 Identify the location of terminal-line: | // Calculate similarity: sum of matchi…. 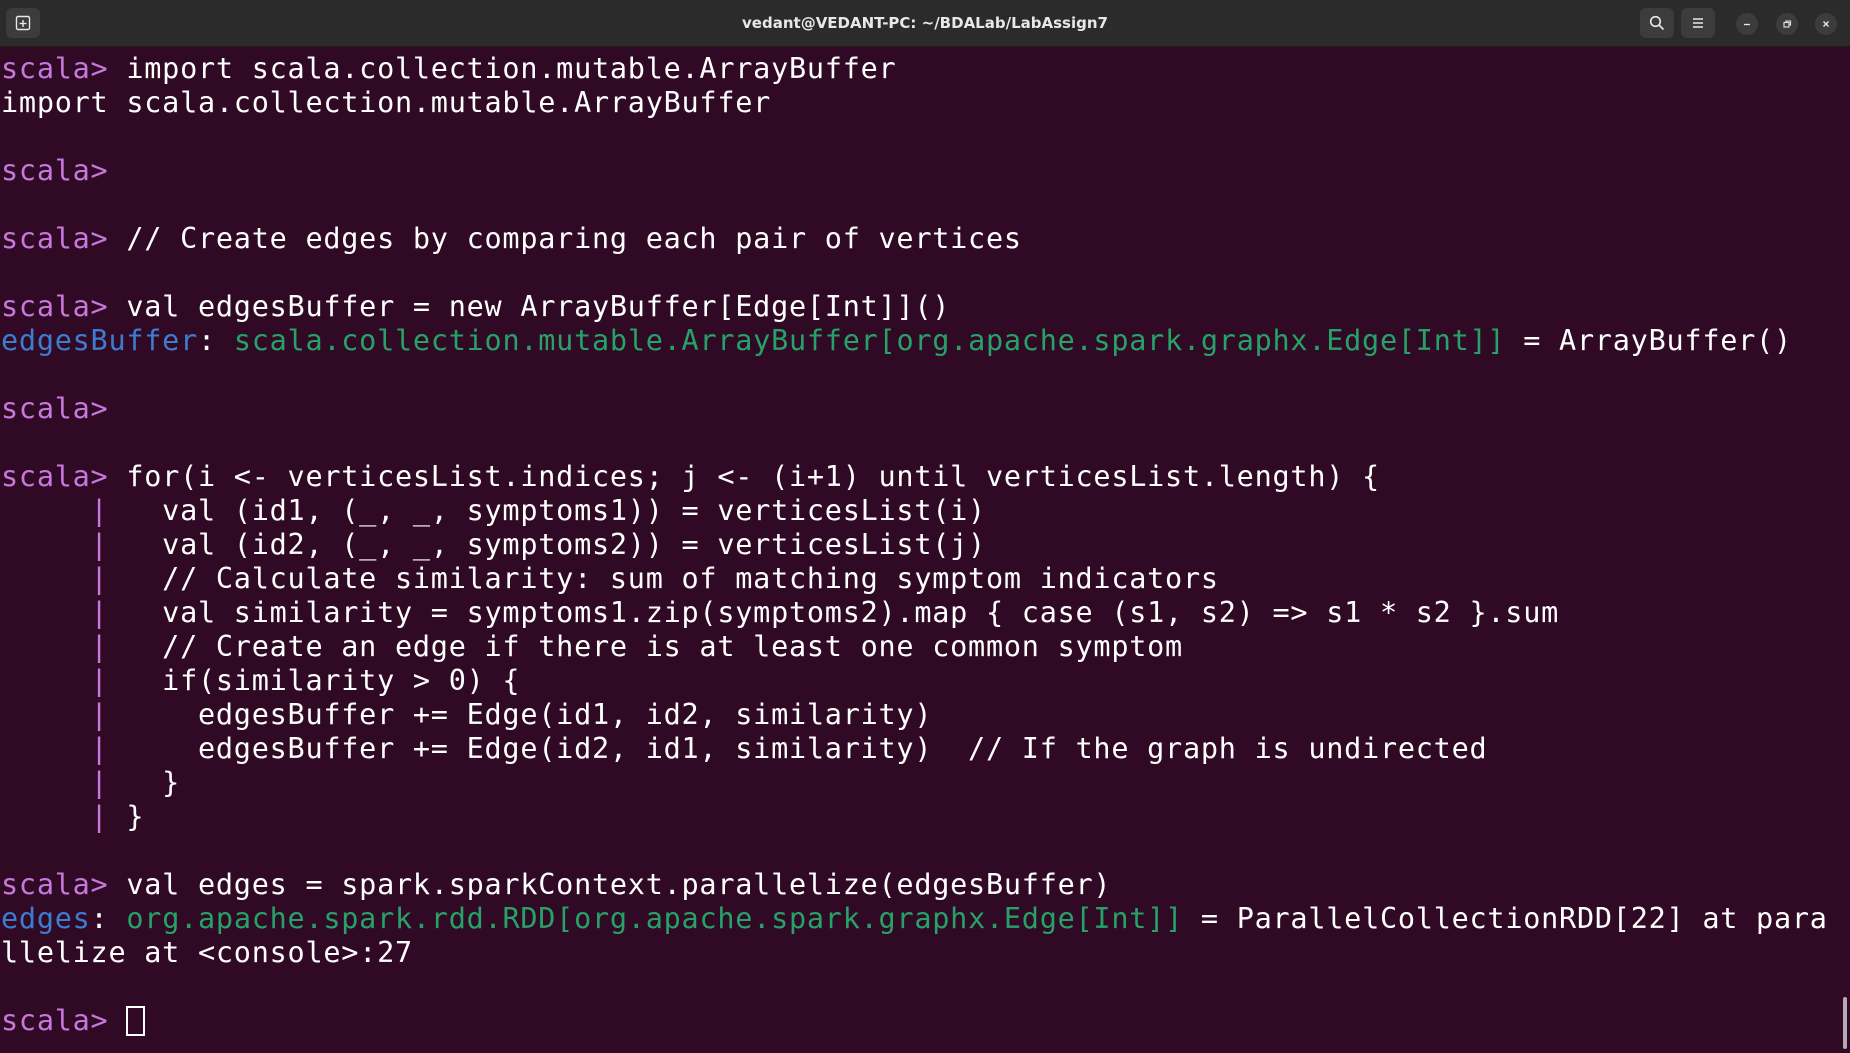
(914, 579).